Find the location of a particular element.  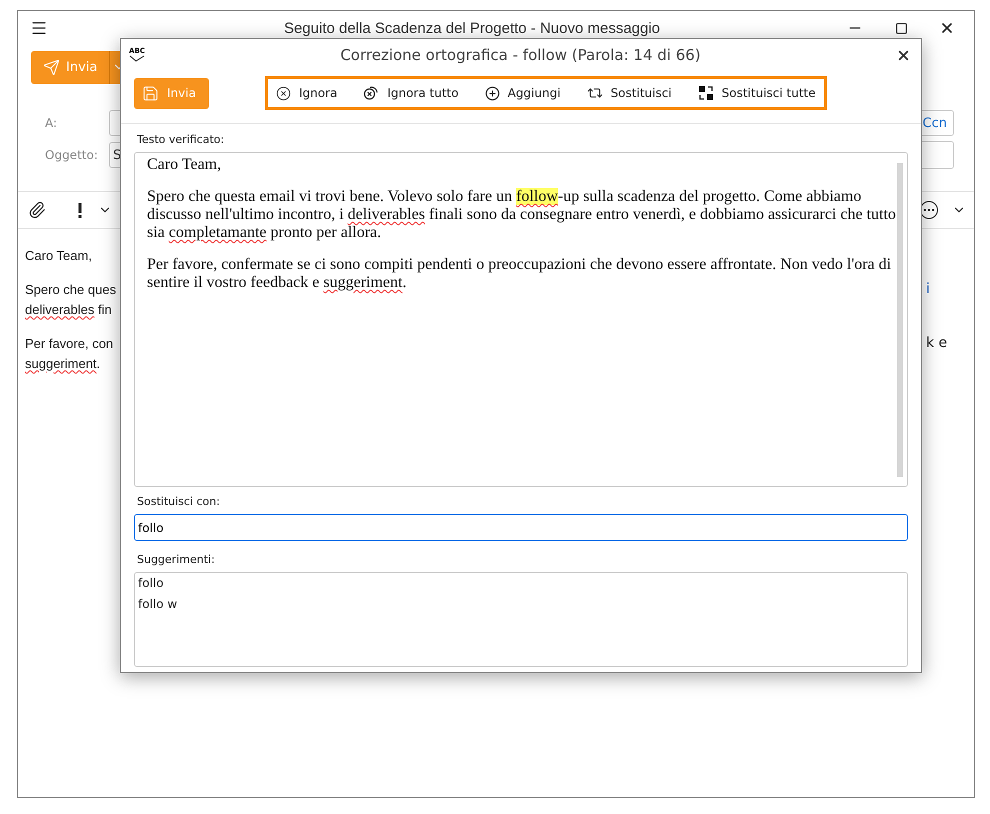

checked-text: Per favore, confermate se ci sono compiti pendenti o preoccupazioni che devono essere affrontate. Non vedo l'ora di sentire il vostro feedback e suggeriment. is located at coordinates (519, 274).